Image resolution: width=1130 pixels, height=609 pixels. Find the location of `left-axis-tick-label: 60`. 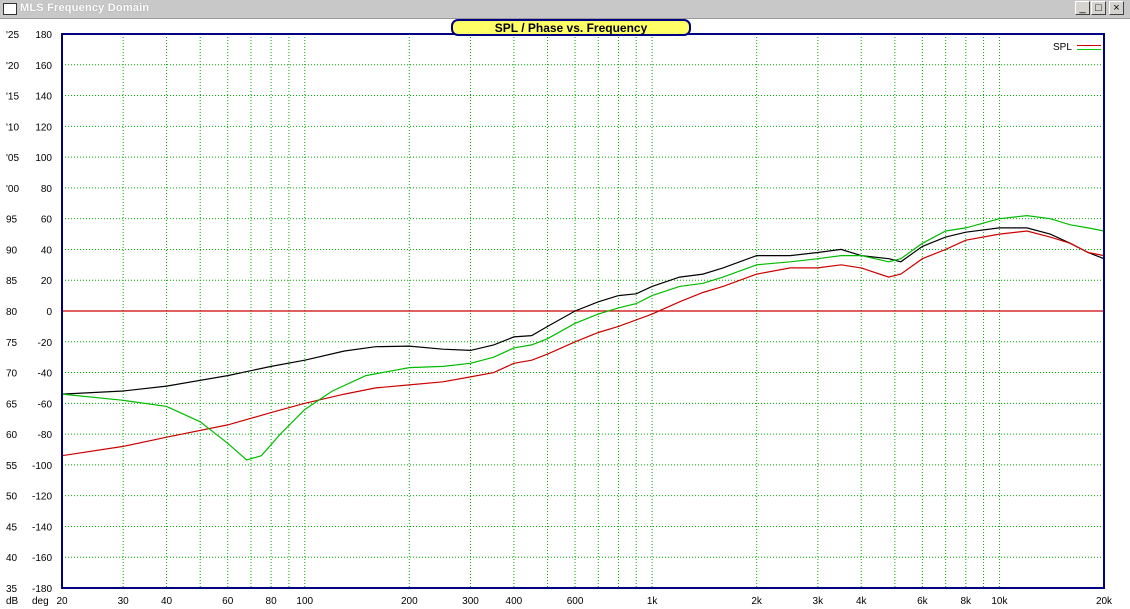

left-axis-tick-label: 60 is located at coordinates (12, 435).